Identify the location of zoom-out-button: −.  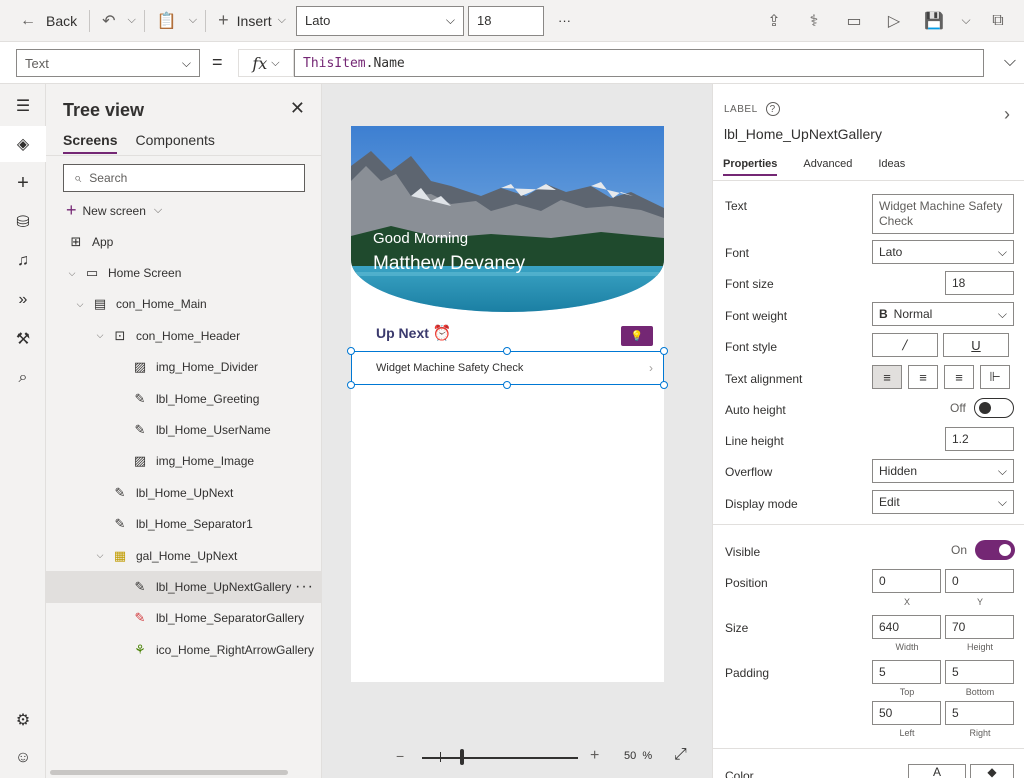
(400, 756).